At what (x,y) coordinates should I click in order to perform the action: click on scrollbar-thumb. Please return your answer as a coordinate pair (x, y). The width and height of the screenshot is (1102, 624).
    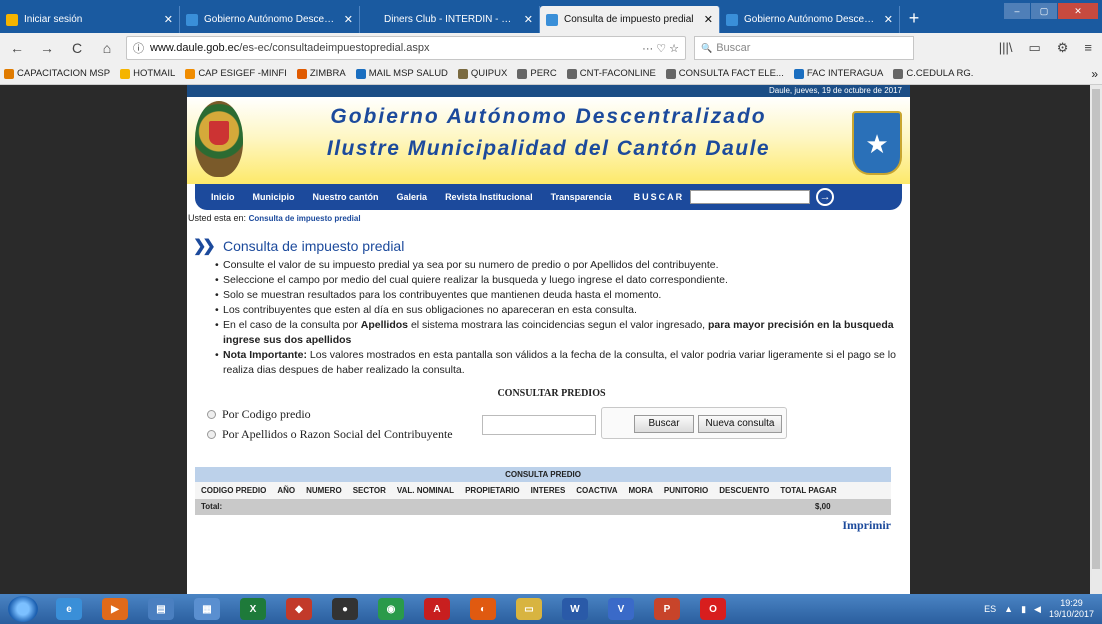
    Looking at the image, I should click on (1096, 329).